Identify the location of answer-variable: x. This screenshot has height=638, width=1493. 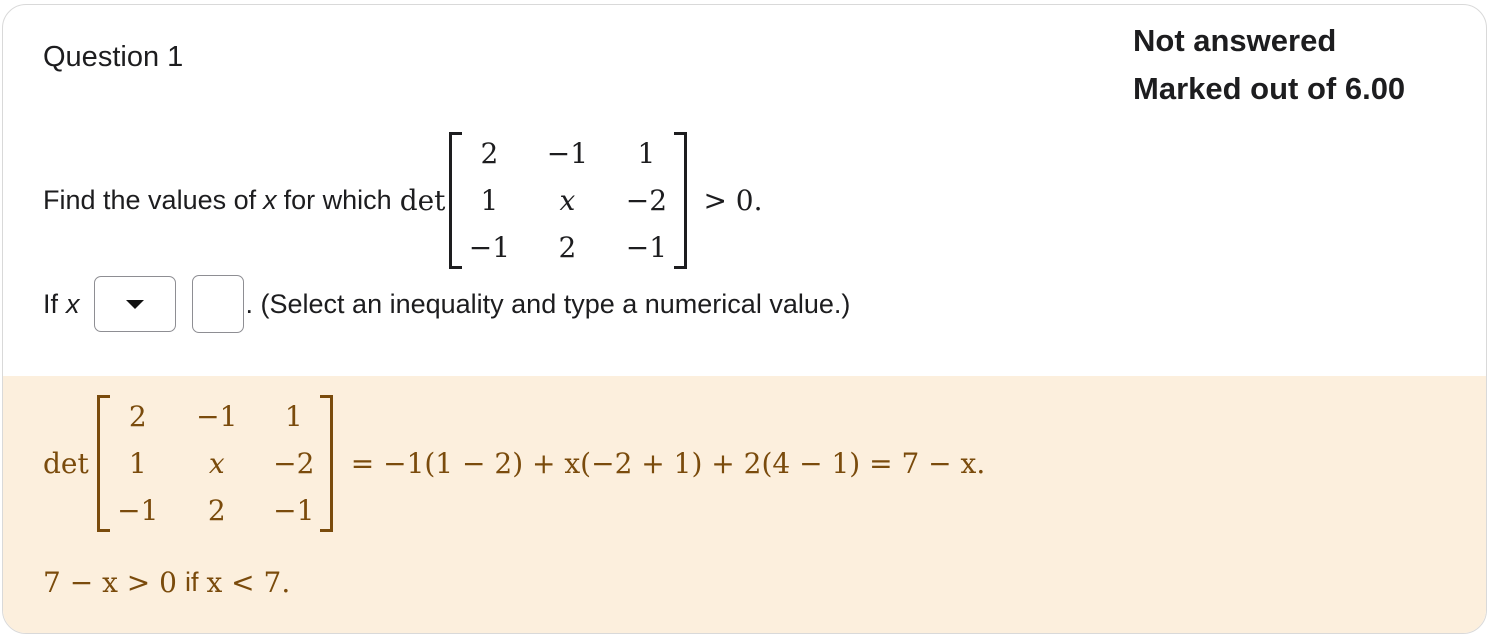
(73, 303).